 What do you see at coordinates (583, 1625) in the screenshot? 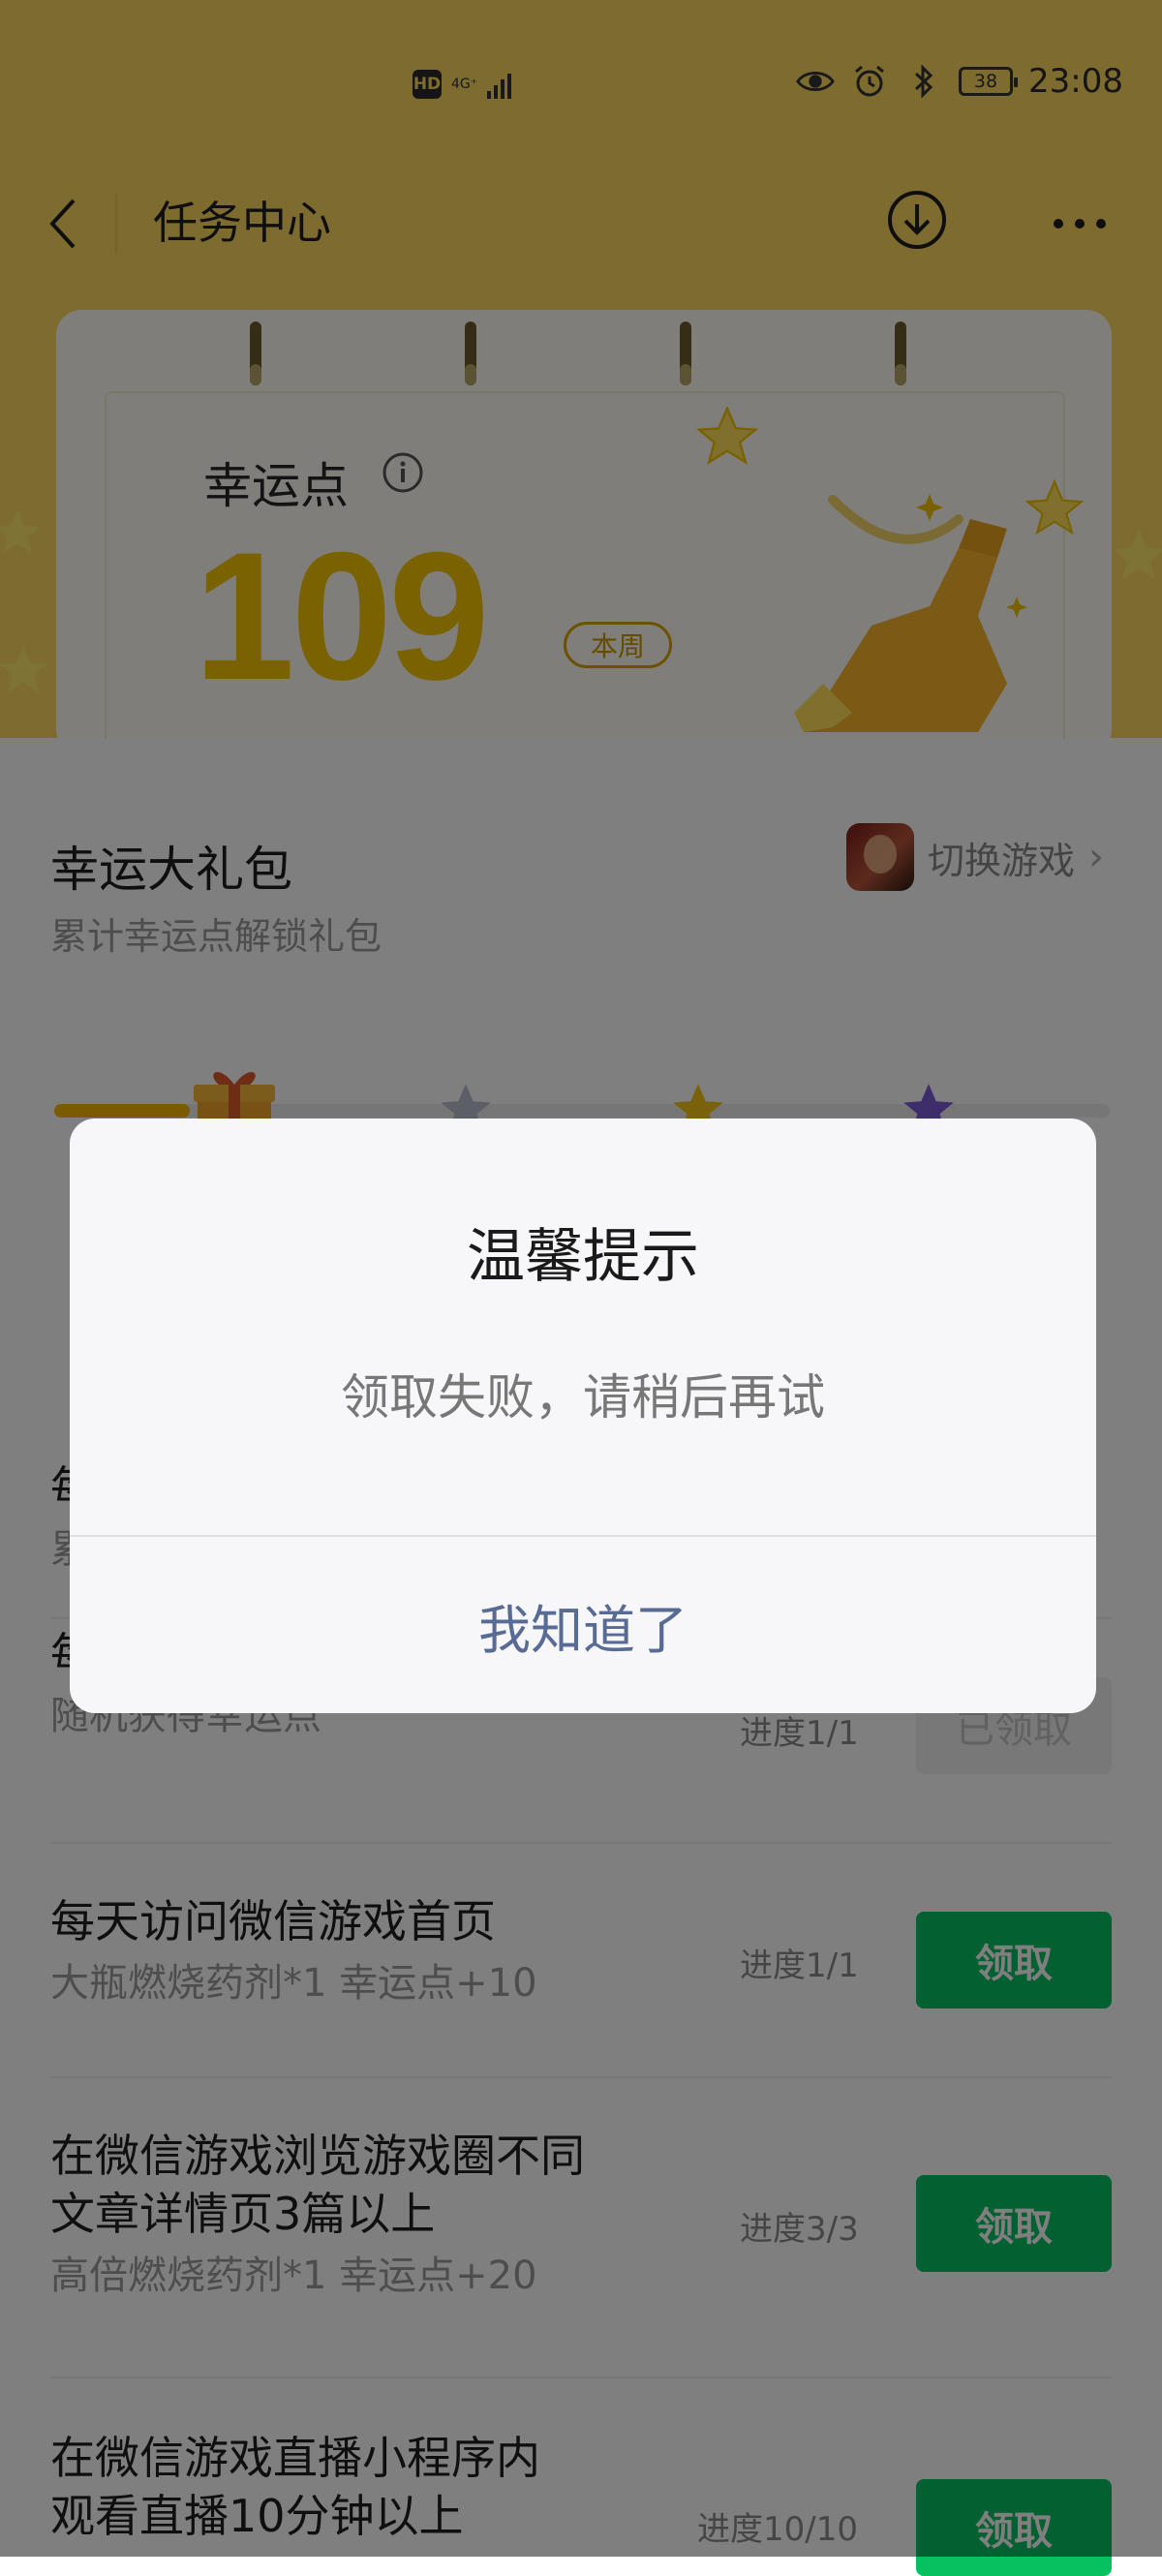
I see `dialog-confirm-button: 我知道了` at bounding box center [583, 1625].